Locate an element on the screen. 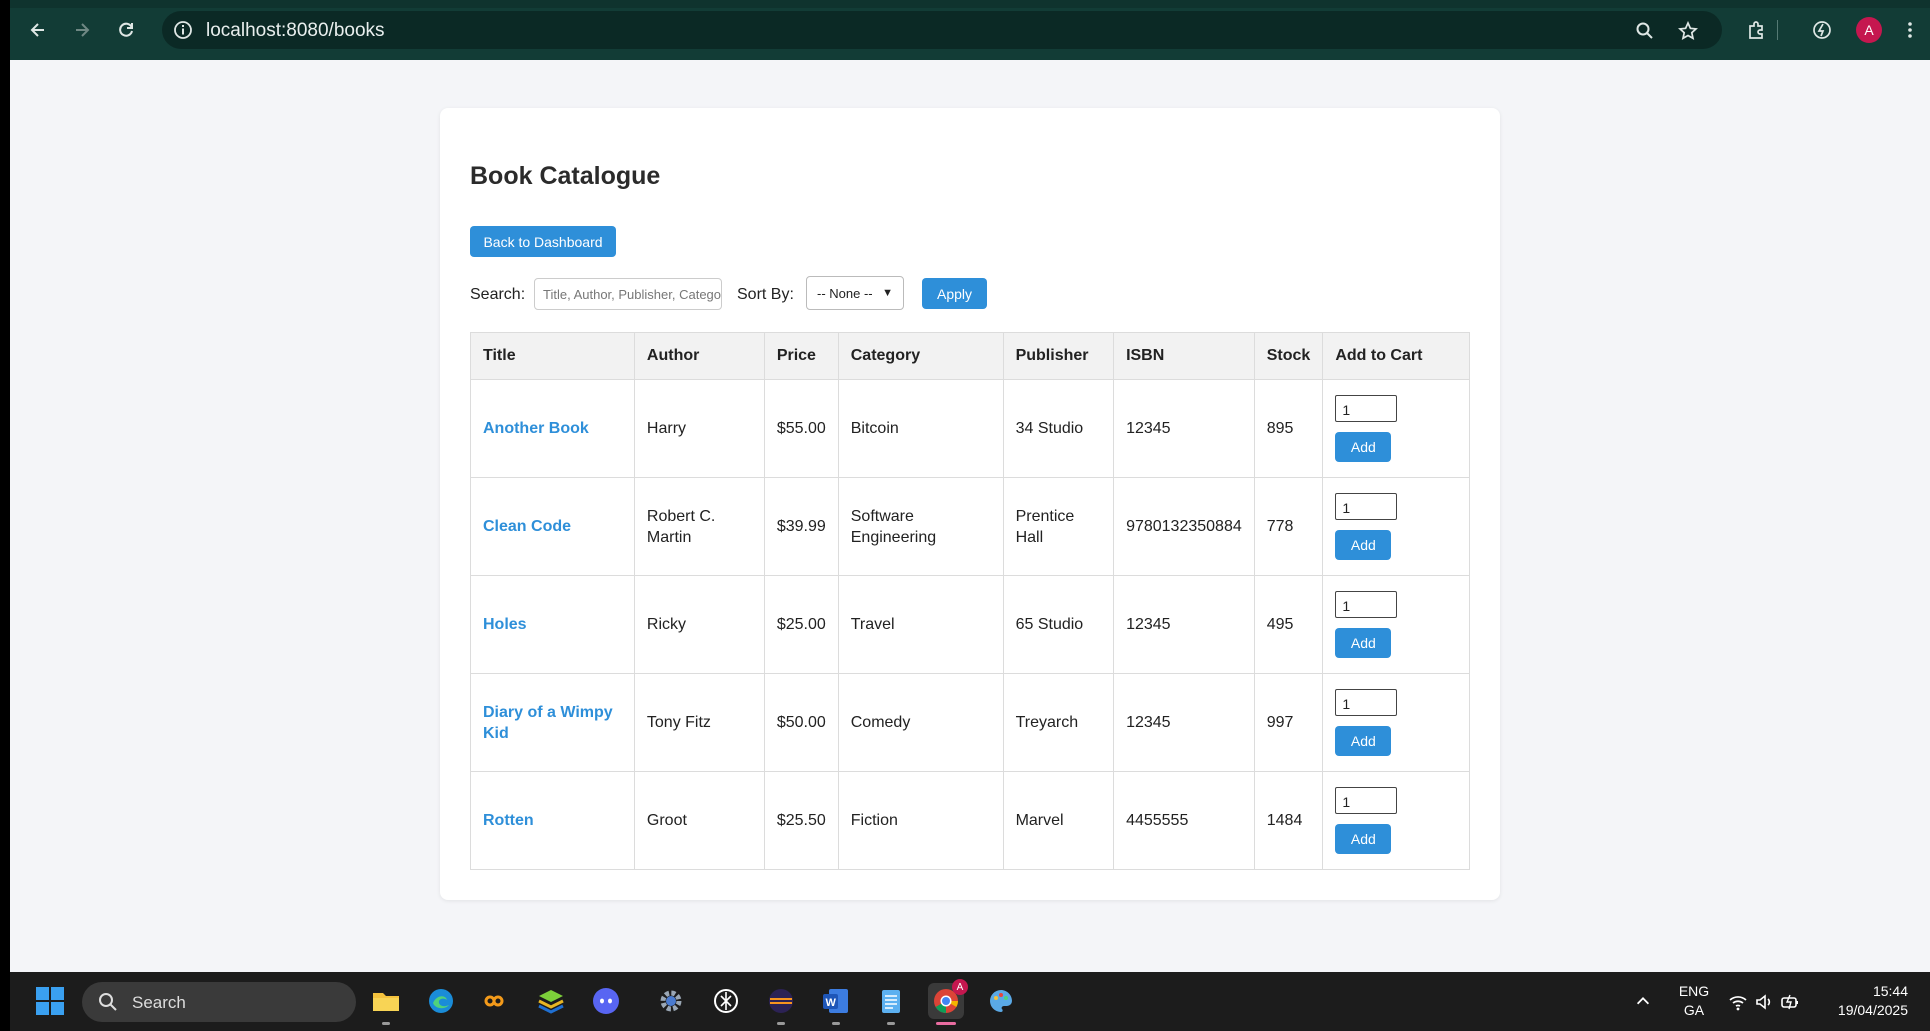 The width and height of the screenshot is (1930, 1031). cell-publisher: Prentice Hall is located at coordinates (1058, 526).